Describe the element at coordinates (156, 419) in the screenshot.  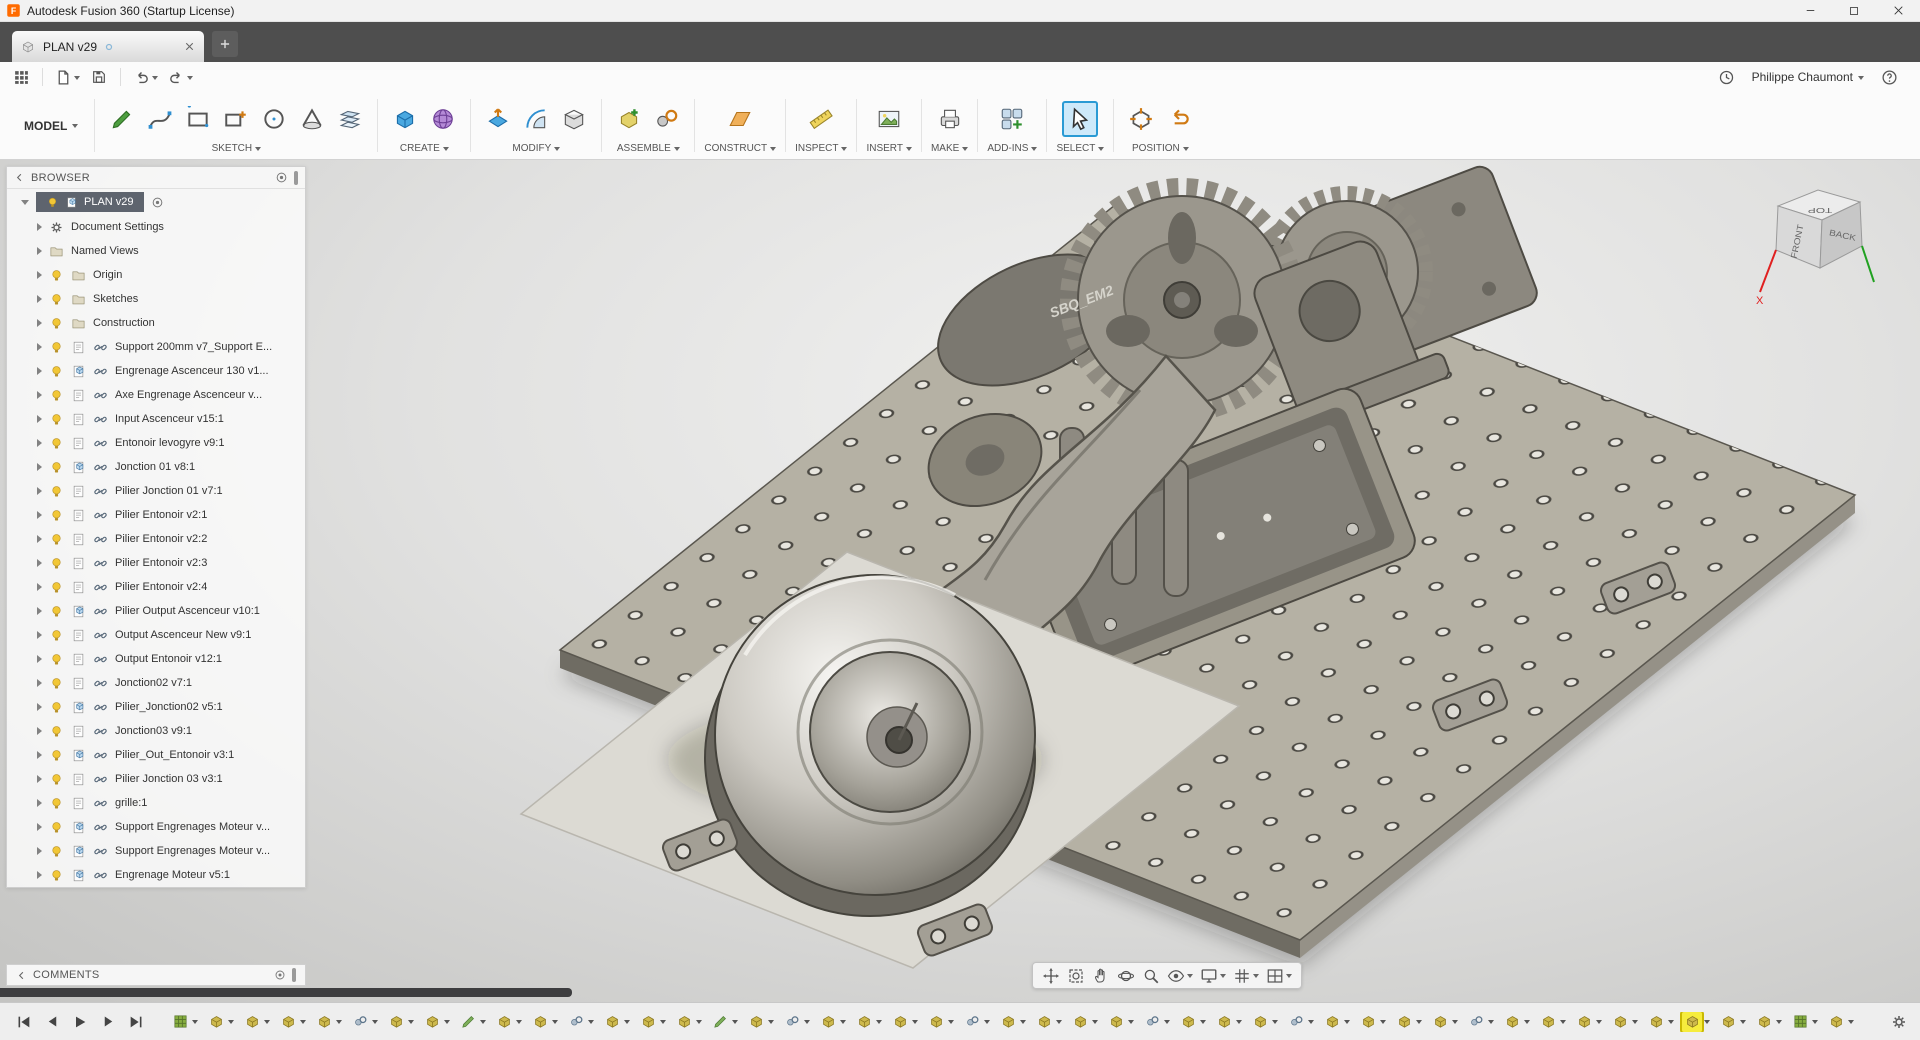
I see `browser-item: Input Ascenceur v15:1` at that location.